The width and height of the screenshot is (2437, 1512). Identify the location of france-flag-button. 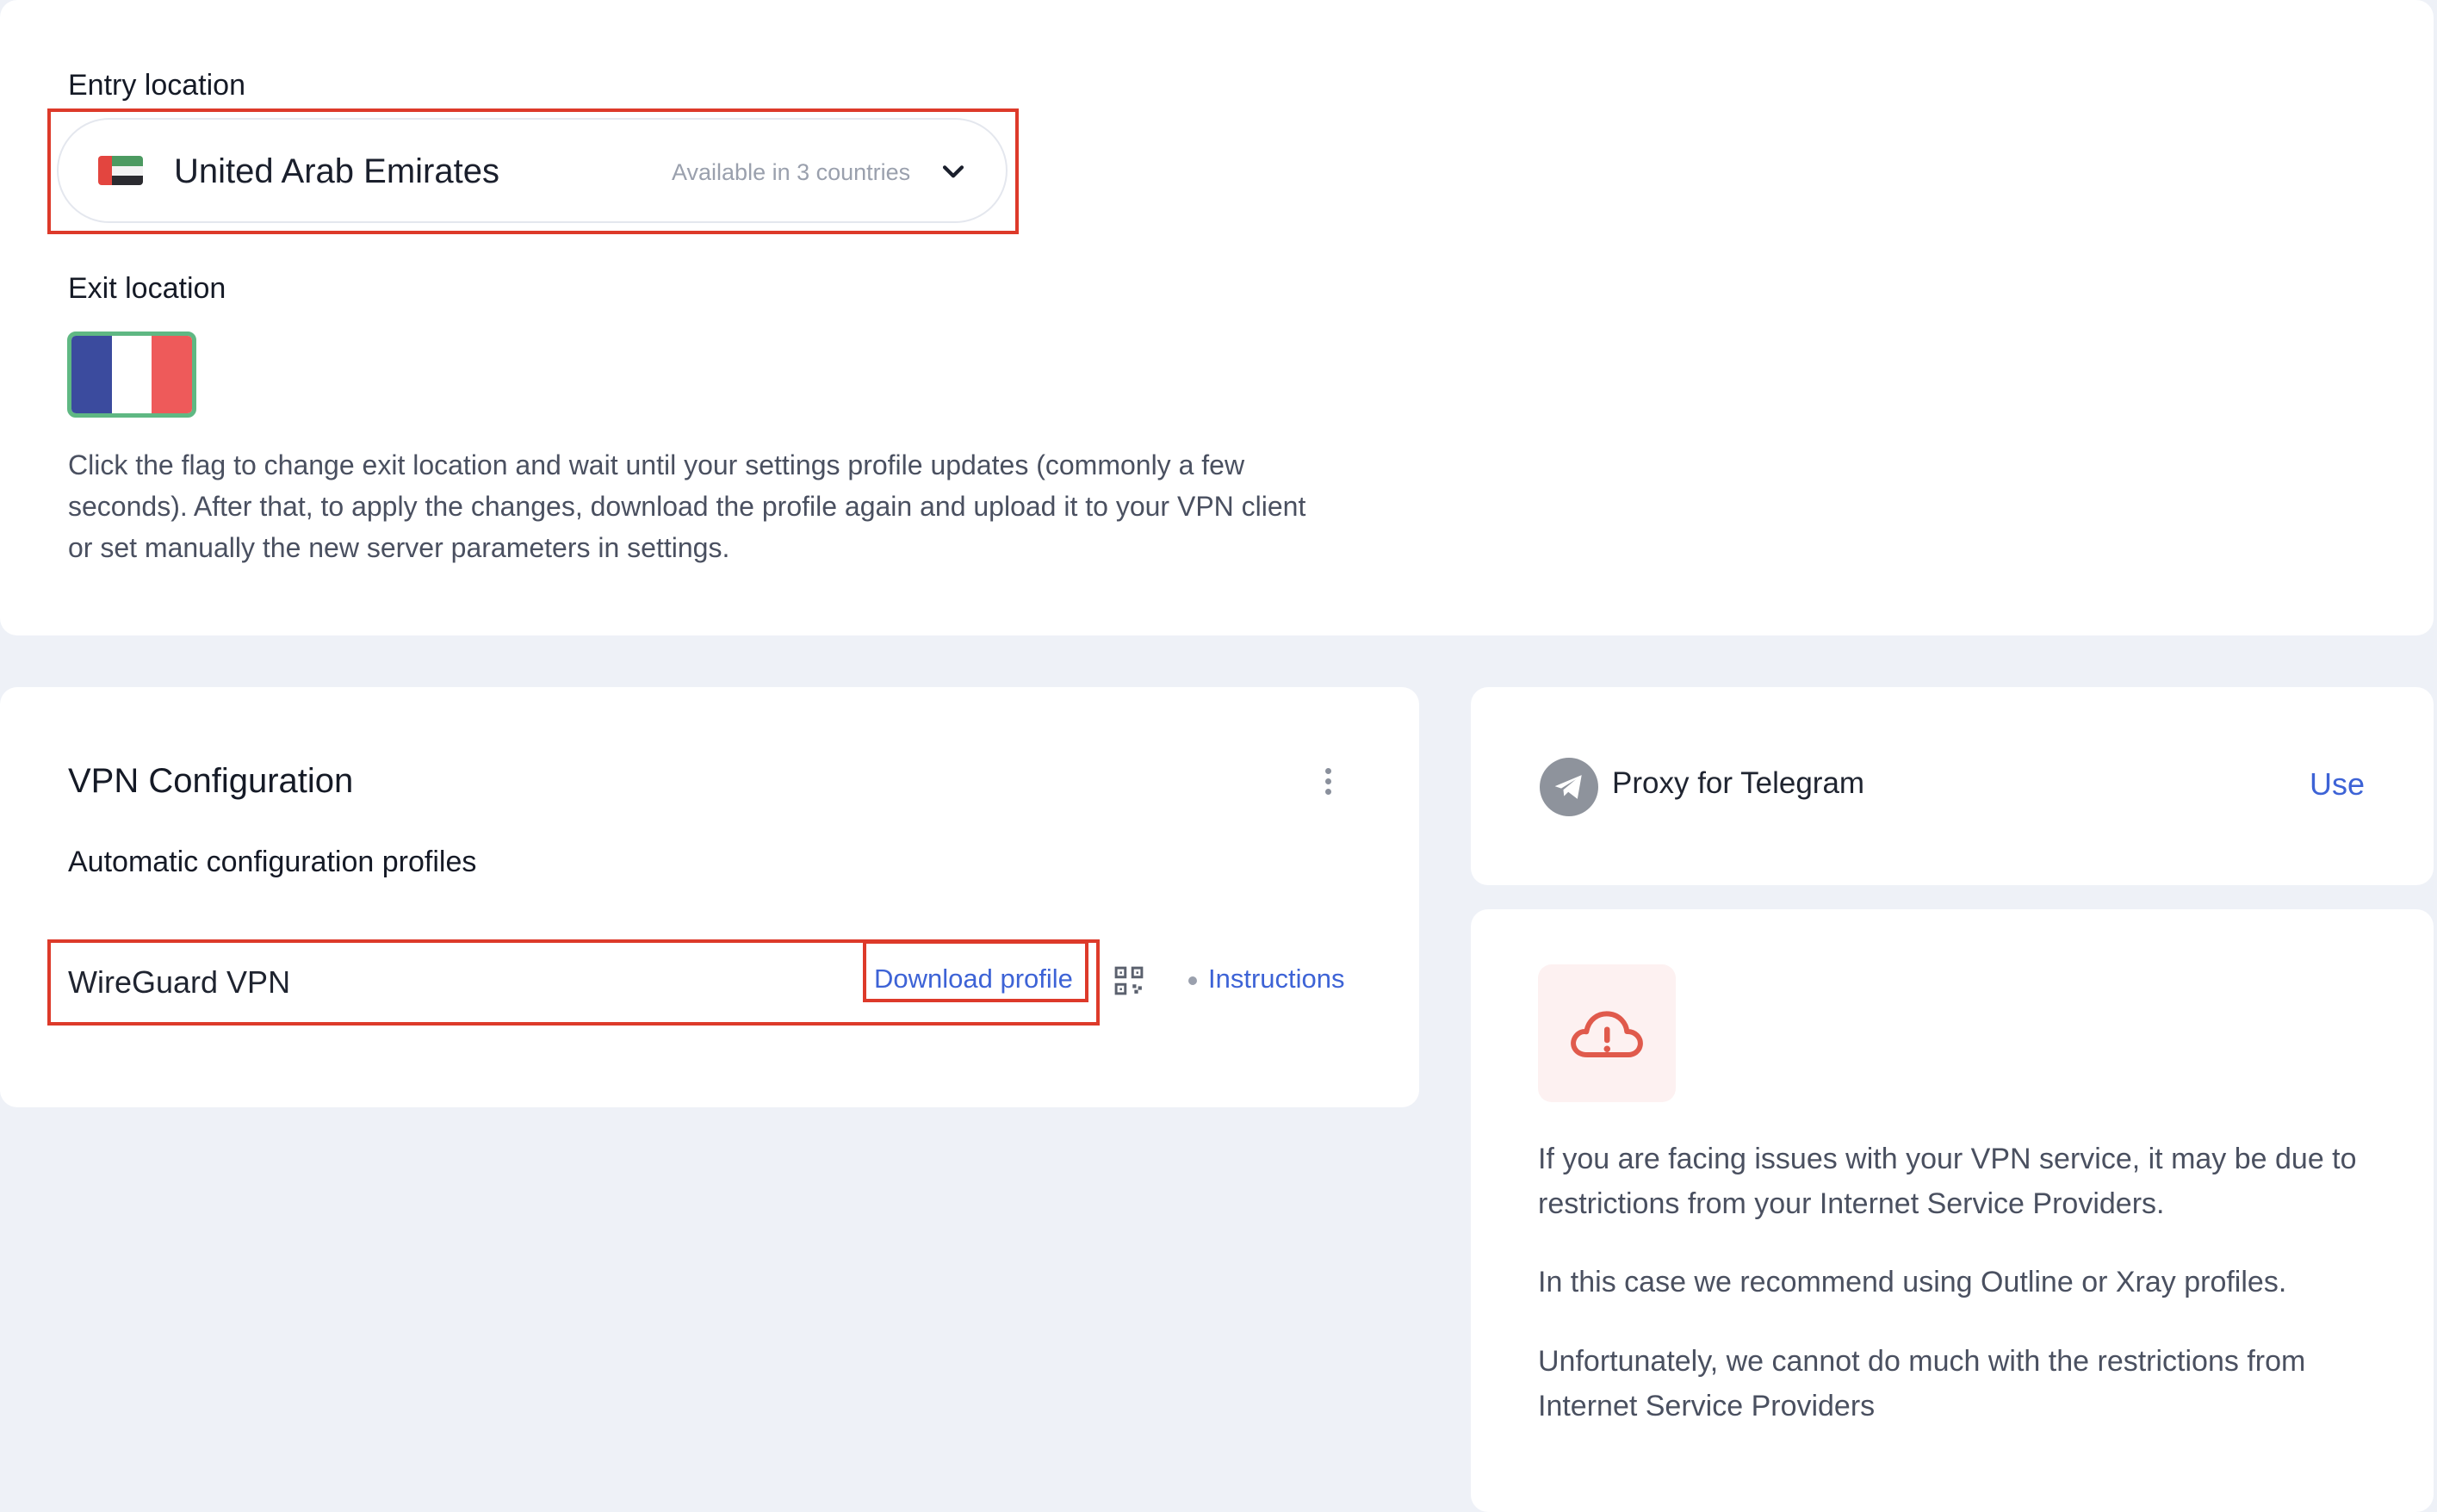
(131, 375).